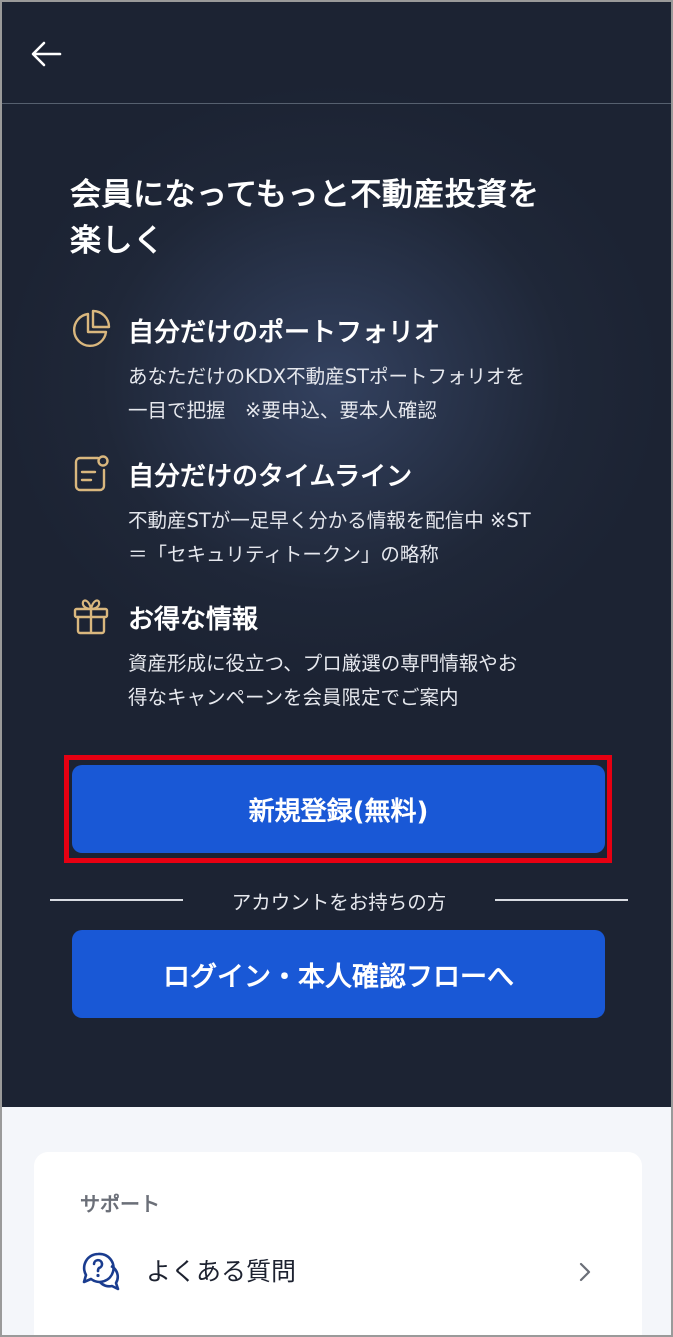  I want to click on divider-line-right, so click(561, 900).